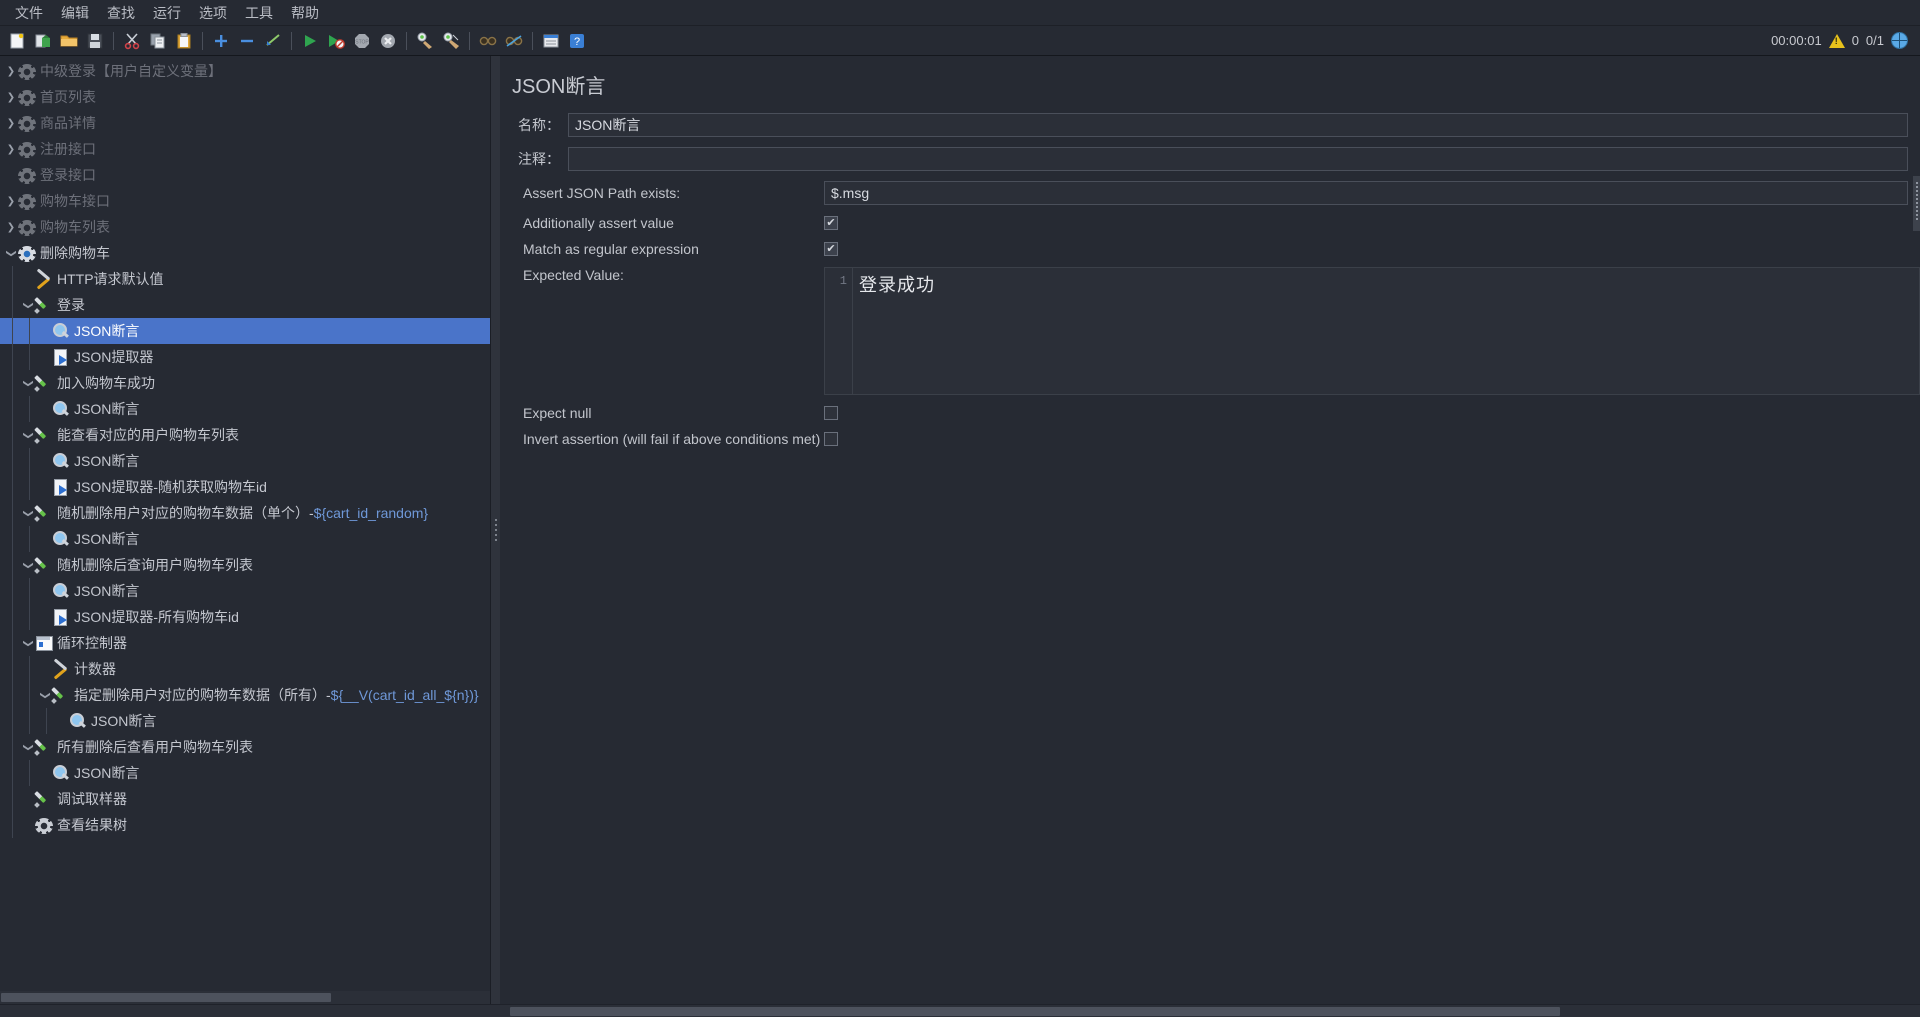 Image resolution: width=1920 pixels, height=1017 pixels. What do you see at coordinates (148, 435) in the screenshot?
I see `tree-item-label: 能查看对应的用户购物车列表` at bounding box center [148, 435].